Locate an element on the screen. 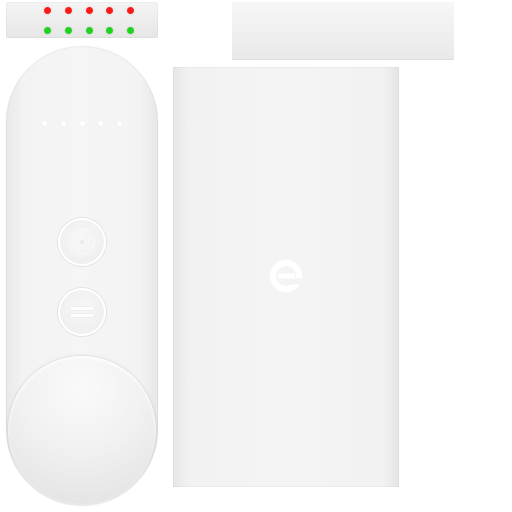 This screenshot has width=512, height=512. equals-icon is located at coordinates (82, 312).